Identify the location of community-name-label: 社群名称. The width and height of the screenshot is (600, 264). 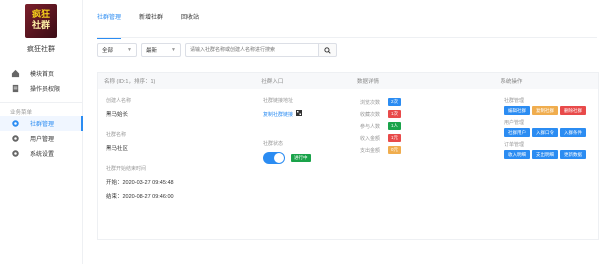
(116, 135).